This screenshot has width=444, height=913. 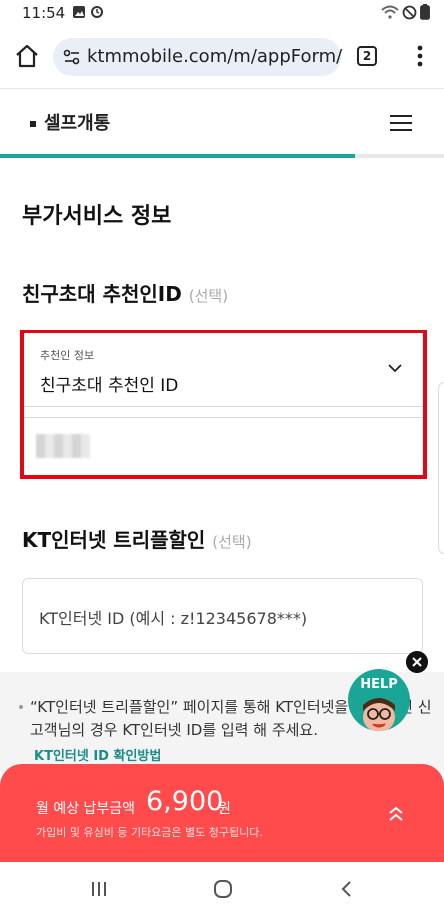 I want to click on referral-select-value: 친구초대 추천인 ID, so click(x=109, y=386).